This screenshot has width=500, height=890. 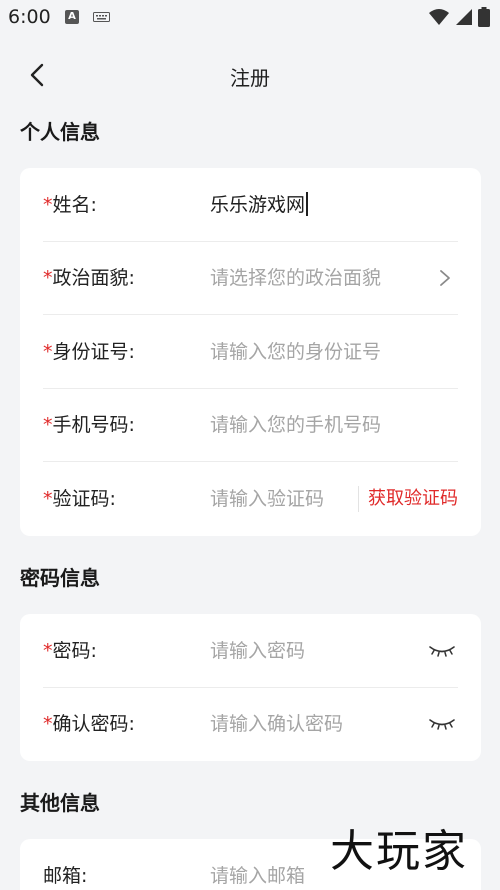 I want to click on form-row-password: *密码: 请输入密码, so click(x=250, y=651).